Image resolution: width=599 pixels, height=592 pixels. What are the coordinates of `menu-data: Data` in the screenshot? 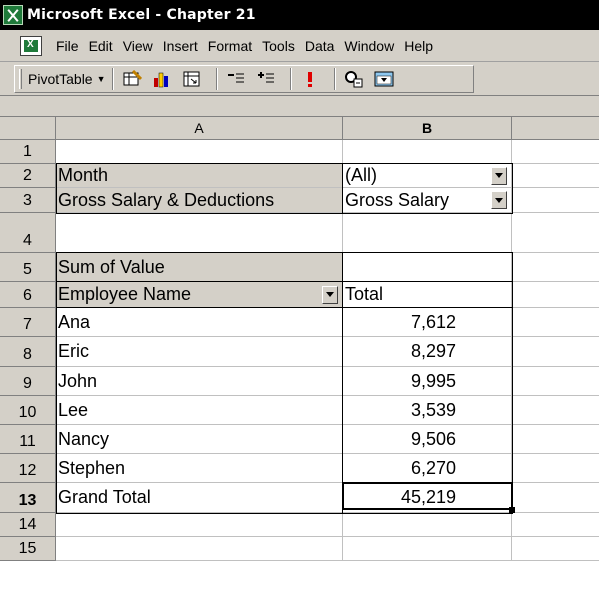 It's located at (320, 46).